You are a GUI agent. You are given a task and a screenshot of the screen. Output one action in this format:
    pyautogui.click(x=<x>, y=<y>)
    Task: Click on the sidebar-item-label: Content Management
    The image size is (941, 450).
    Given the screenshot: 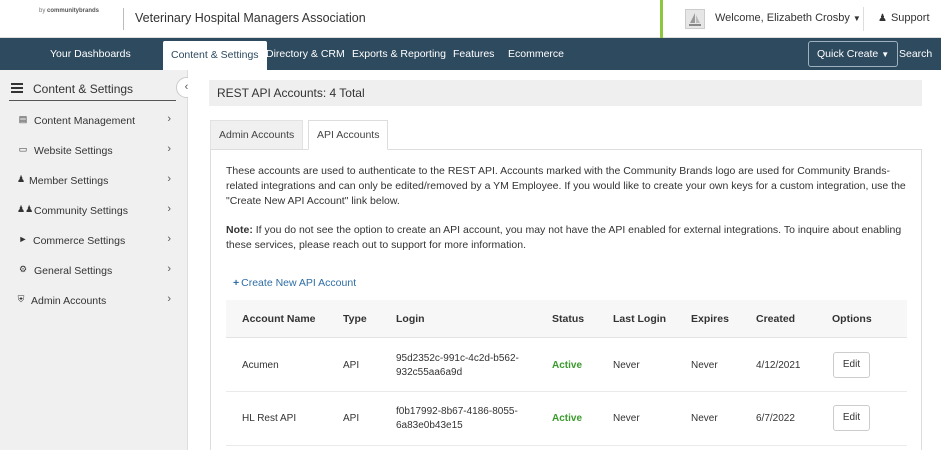 What is the action you would take?
    pyautogui.click(x=84, y=121)
    